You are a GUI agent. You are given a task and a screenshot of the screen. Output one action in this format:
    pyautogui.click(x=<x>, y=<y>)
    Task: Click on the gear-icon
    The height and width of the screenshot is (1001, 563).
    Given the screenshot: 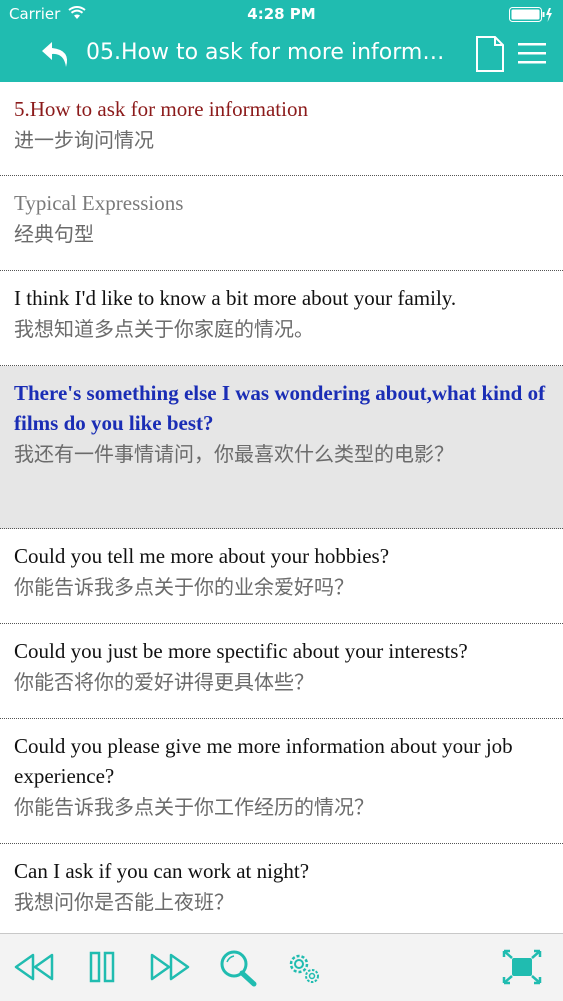 What is the action you would take?
    pyautogui.click(x=304, y=967)
    